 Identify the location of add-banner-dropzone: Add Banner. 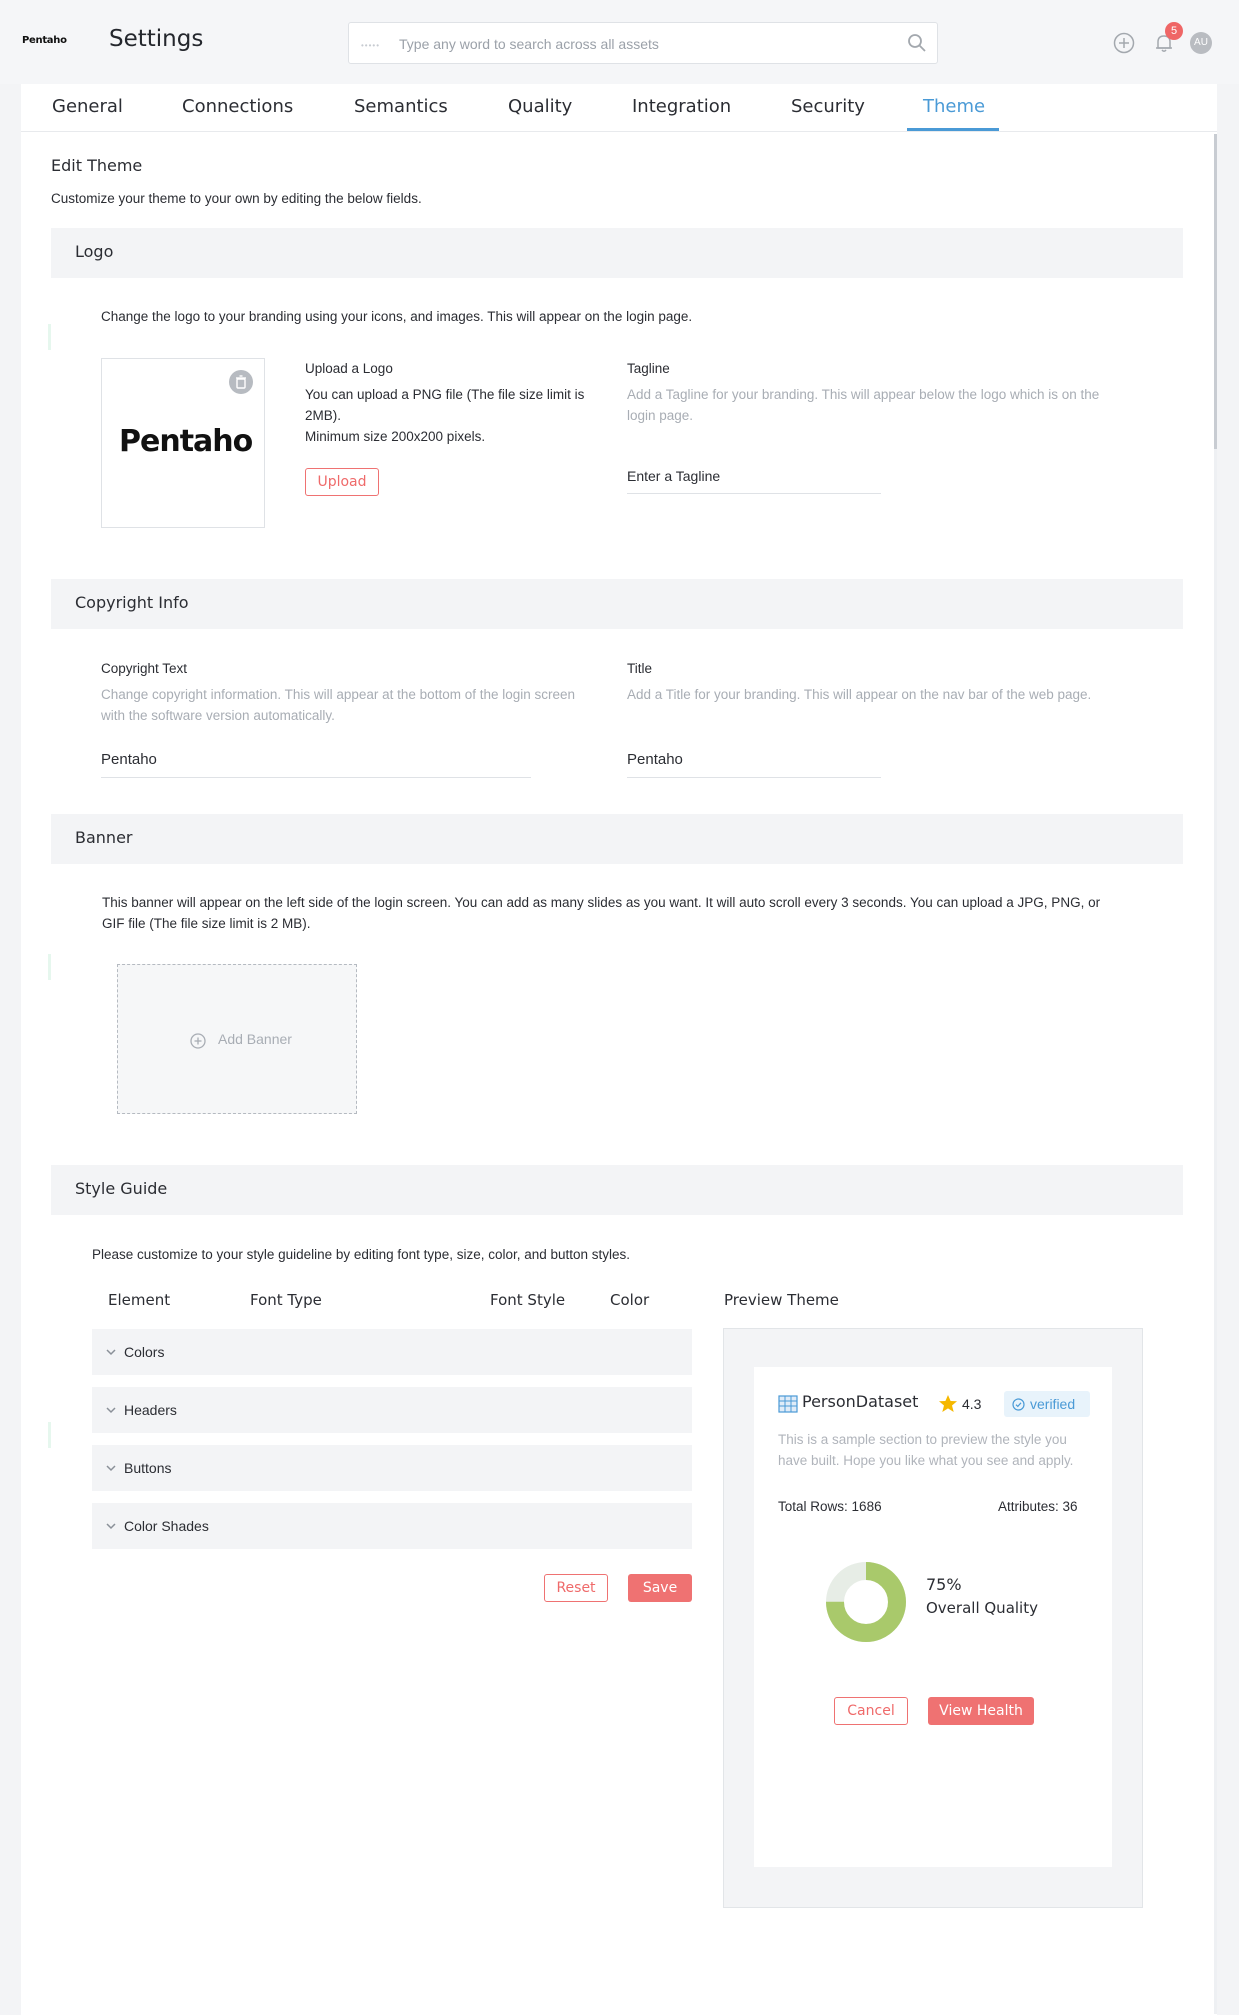
(237, 1039).